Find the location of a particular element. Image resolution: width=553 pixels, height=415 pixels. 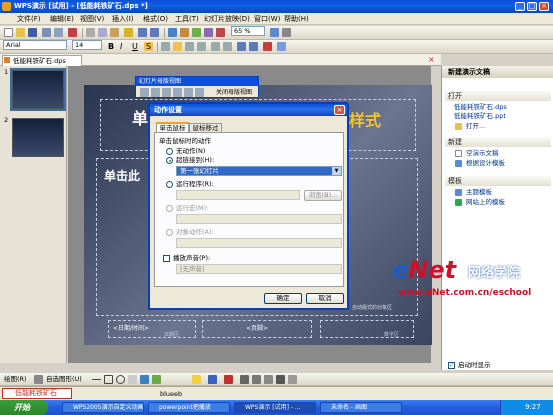

preview-icon is located at coordinates (58, 32).